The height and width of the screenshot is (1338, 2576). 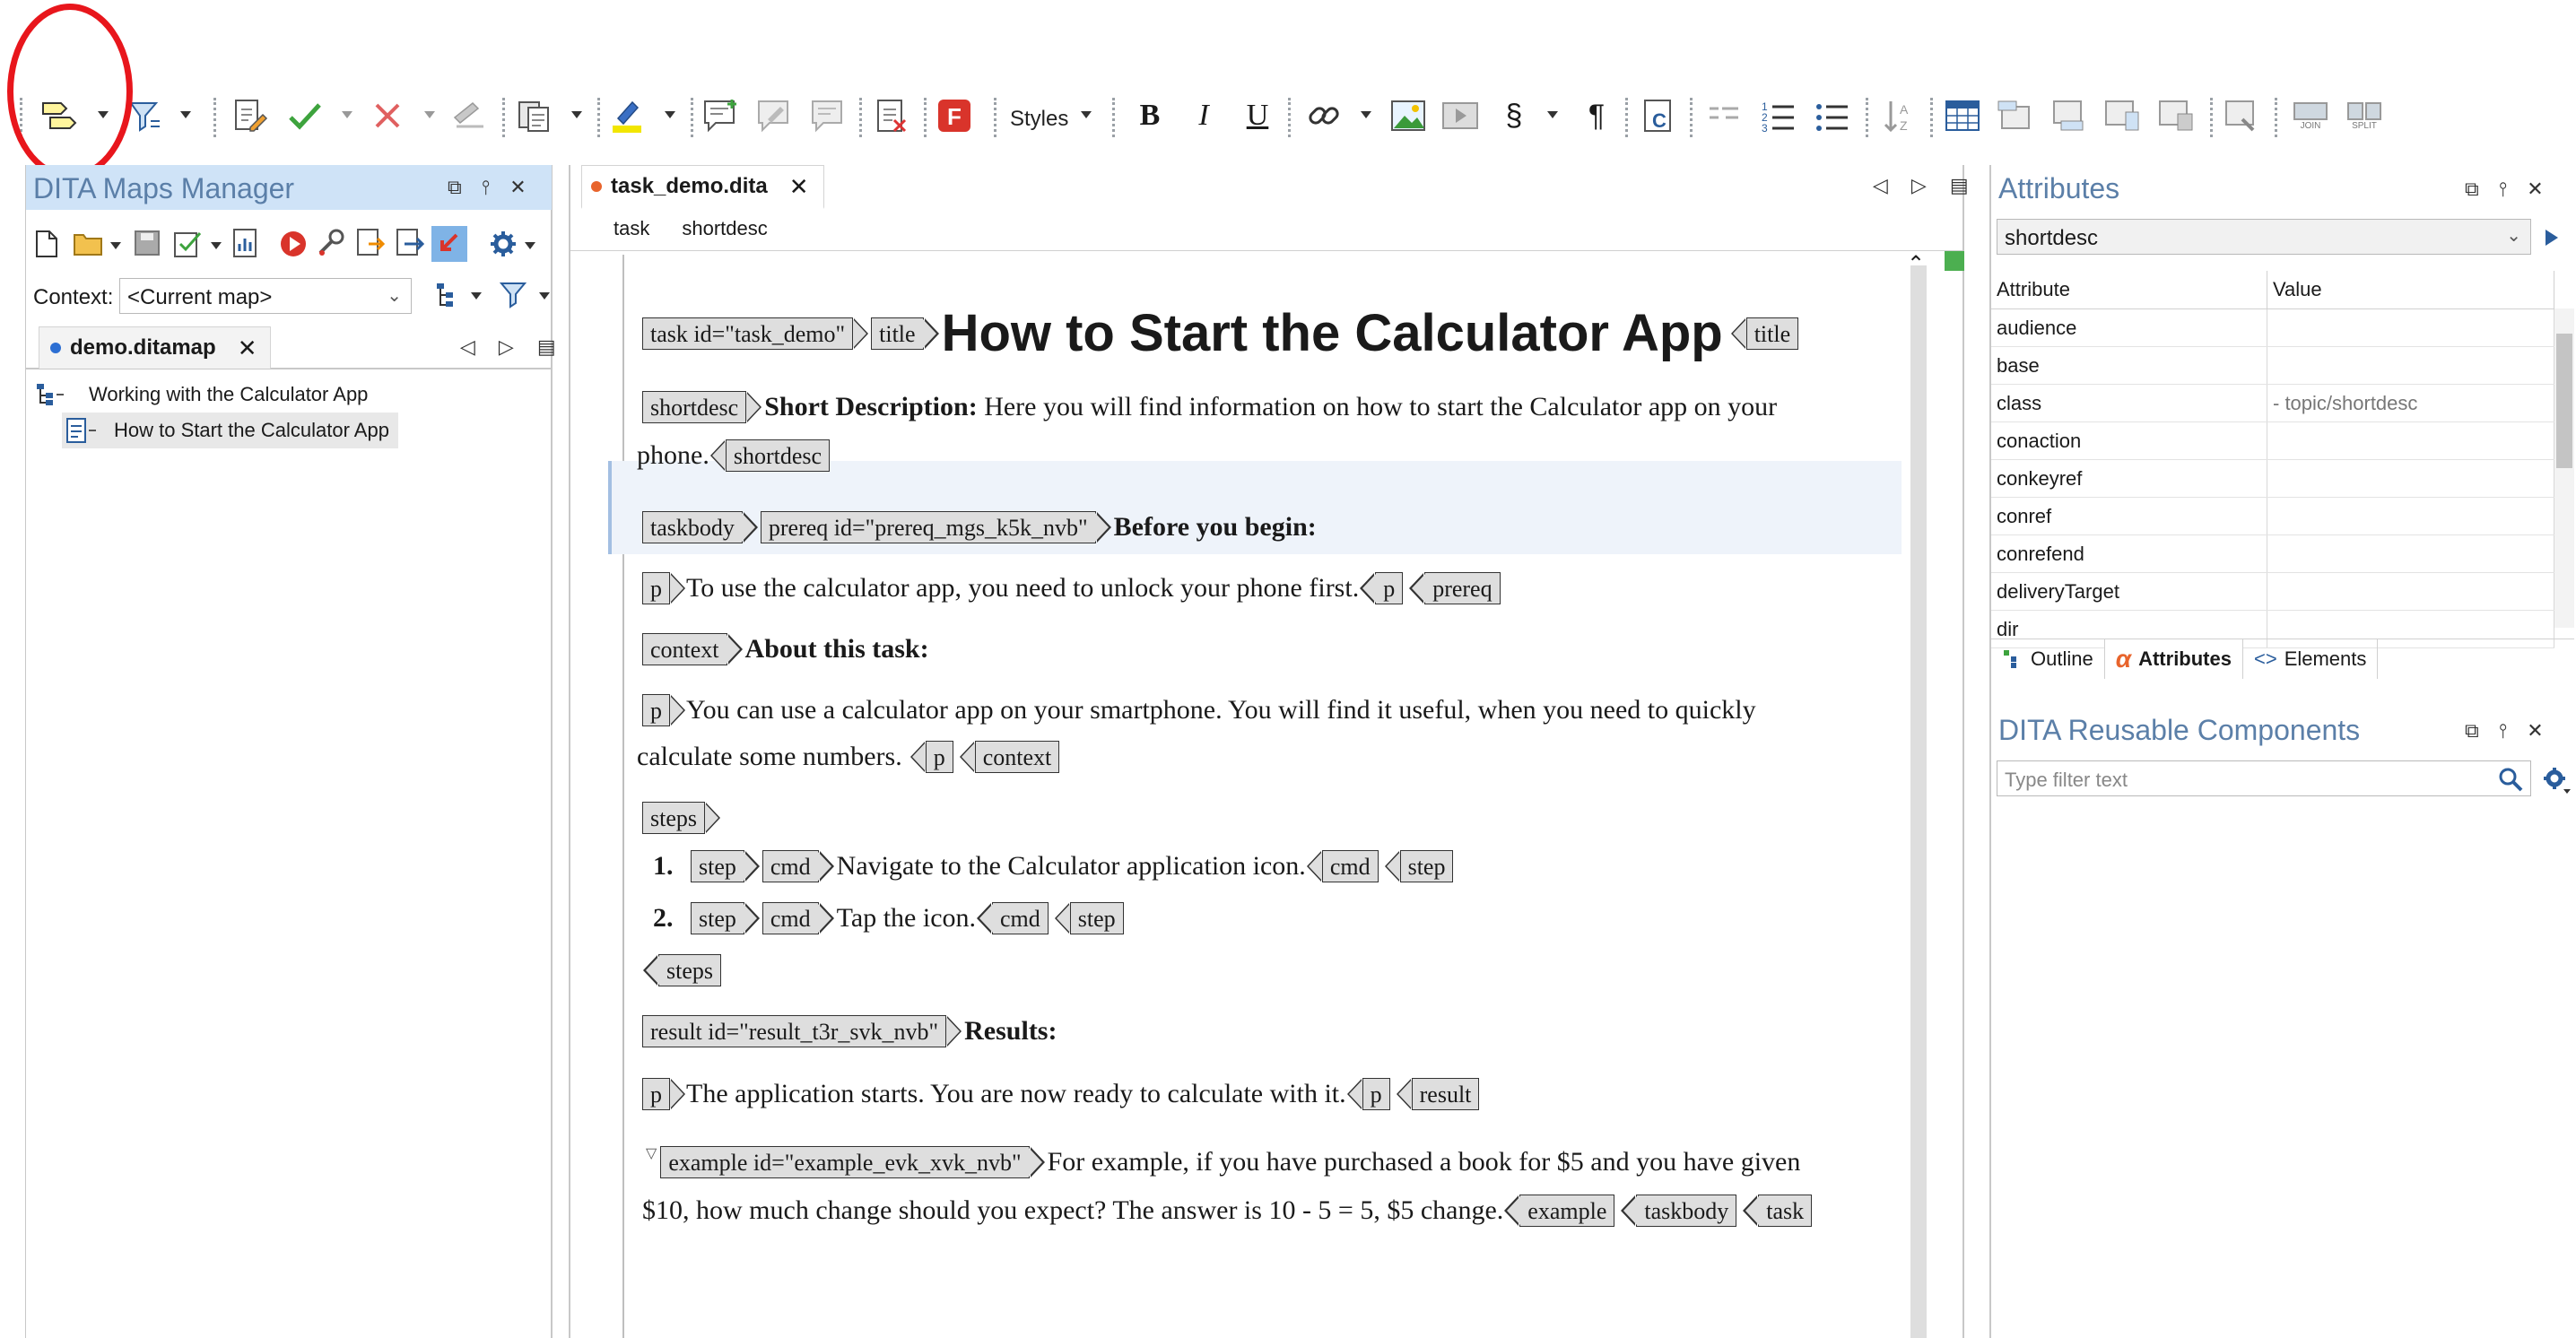 What do you see at coordinates (1323, 115) in the screenshot?
I see `link-icon` at bounding box center [1323, 115].